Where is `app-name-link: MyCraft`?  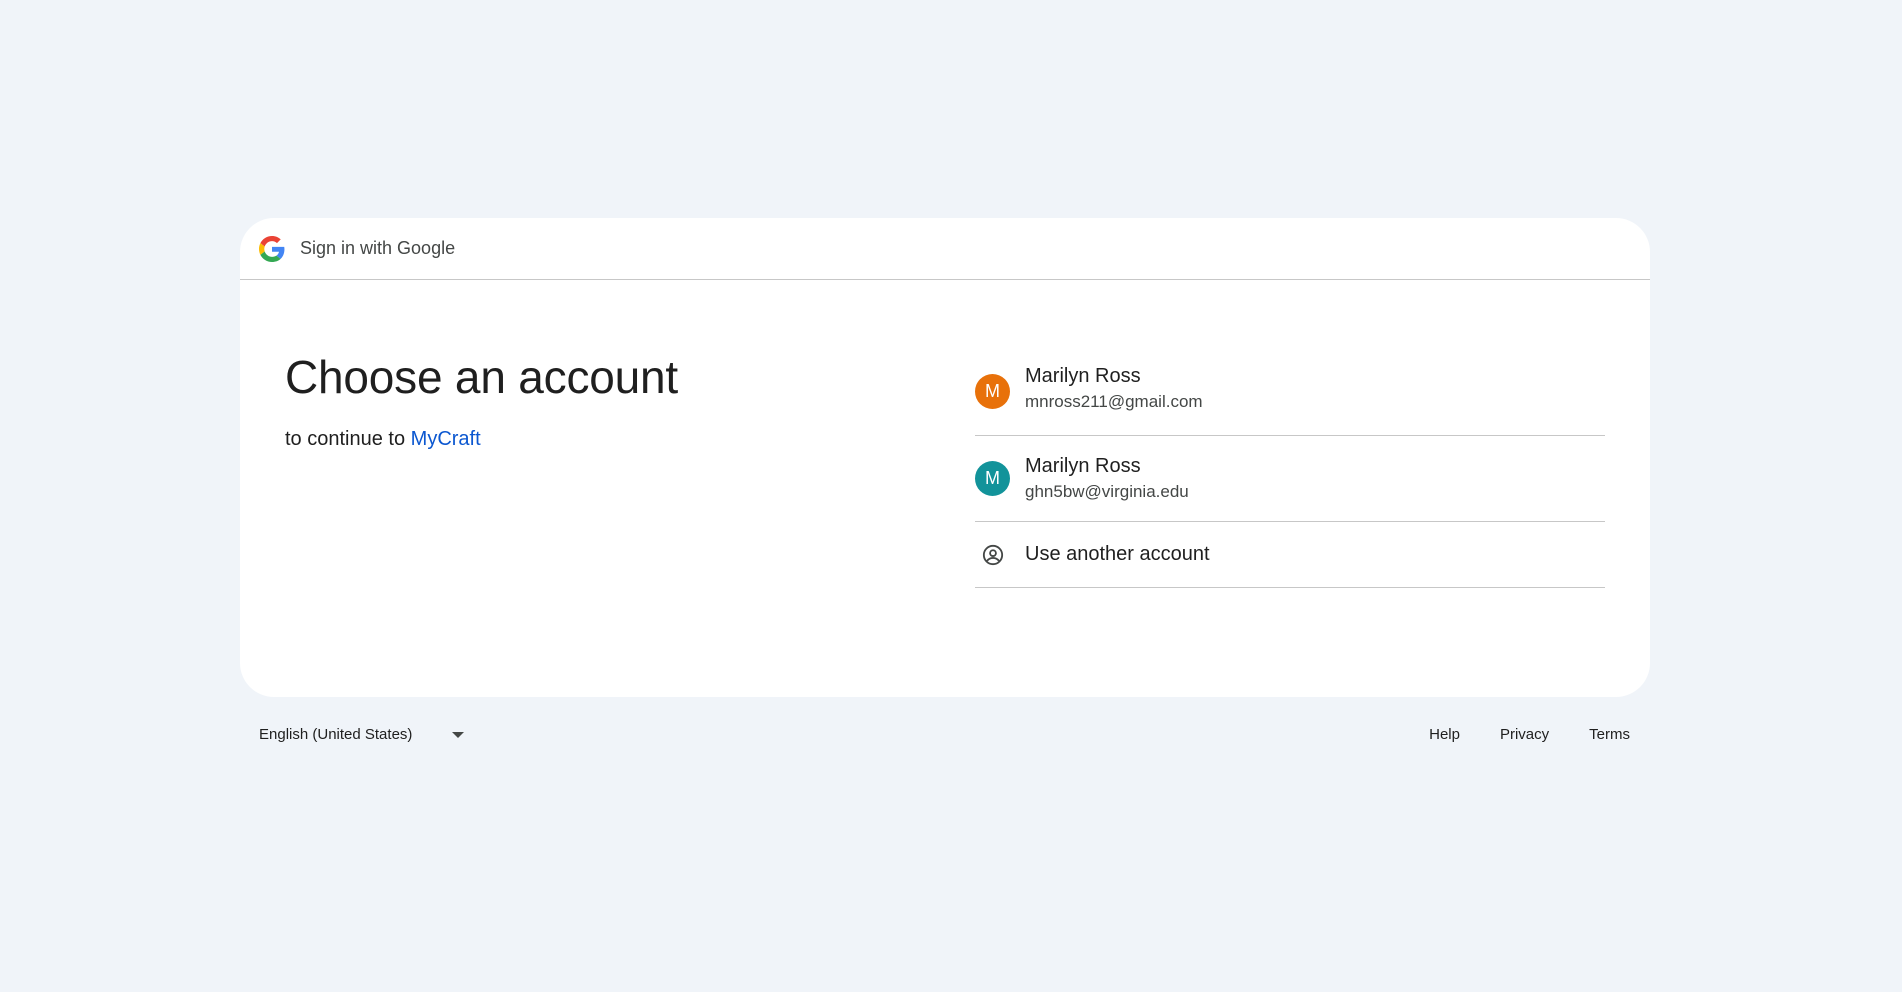 app-name-link: MyCraft is located at coordinates (446, 439).